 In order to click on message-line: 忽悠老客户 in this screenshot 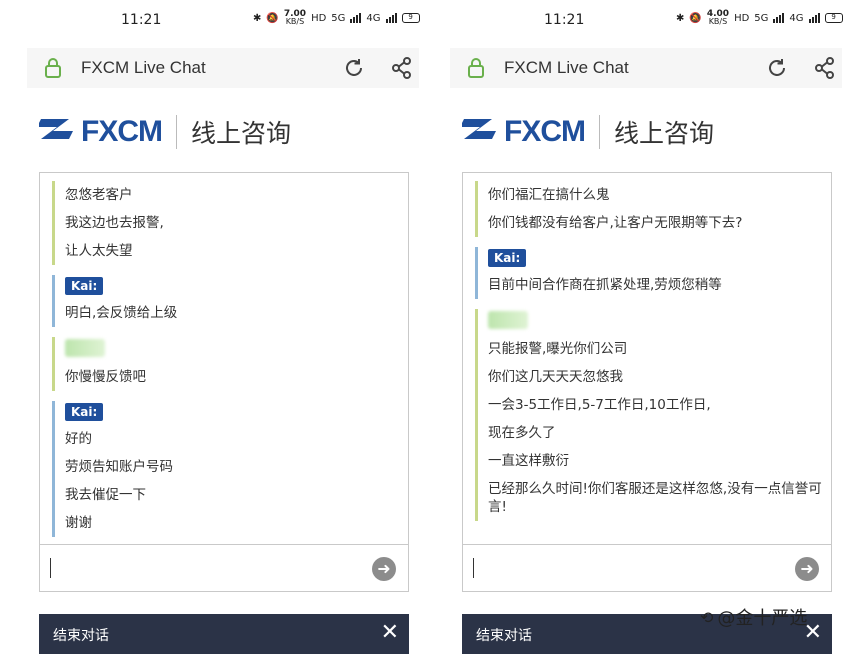, I will do `click(99, 195)`.